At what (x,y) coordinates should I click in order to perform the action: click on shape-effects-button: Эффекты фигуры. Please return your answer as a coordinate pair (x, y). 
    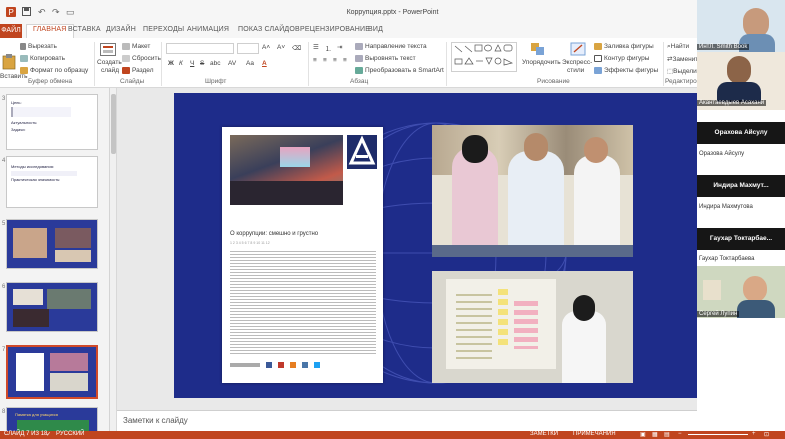
    Looking at the image, I should click on (626, 70).